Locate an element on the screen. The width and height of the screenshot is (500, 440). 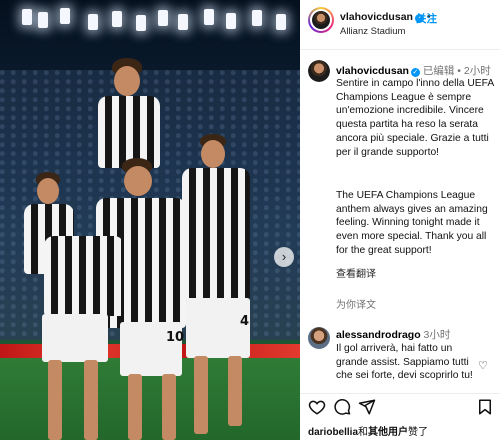
shirt-number-4: 4 is located at coordinates (245, 321).